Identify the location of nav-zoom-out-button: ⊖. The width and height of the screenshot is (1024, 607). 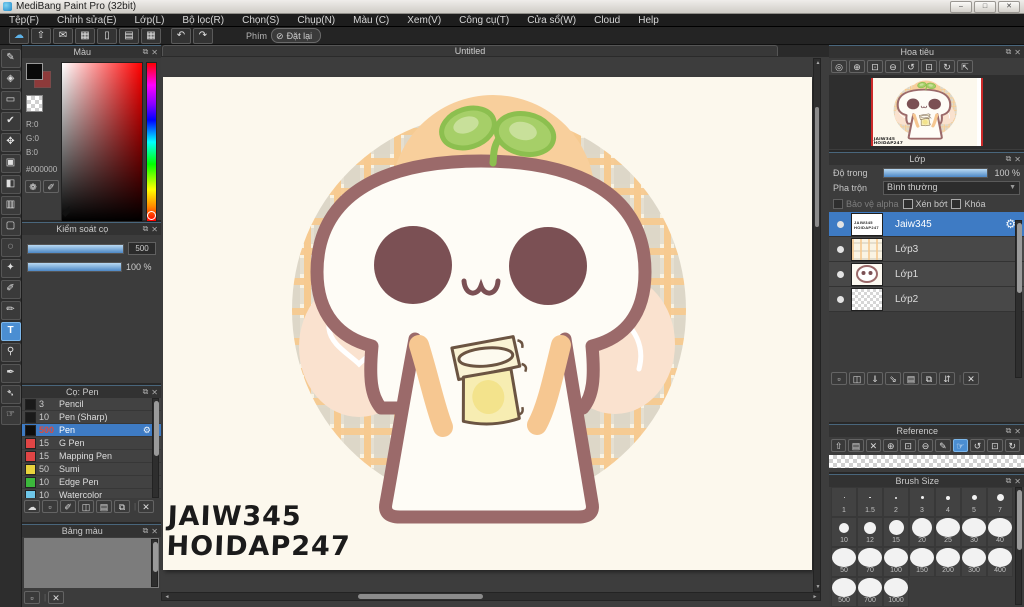
(893, 66).